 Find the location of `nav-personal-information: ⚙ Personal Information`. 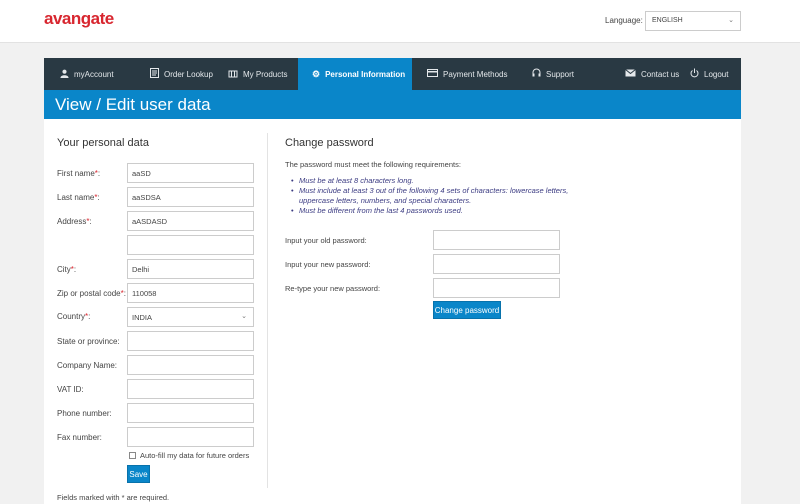

nav-personal-information: ⚙ Personal Information is located at coordinates (355, 74).